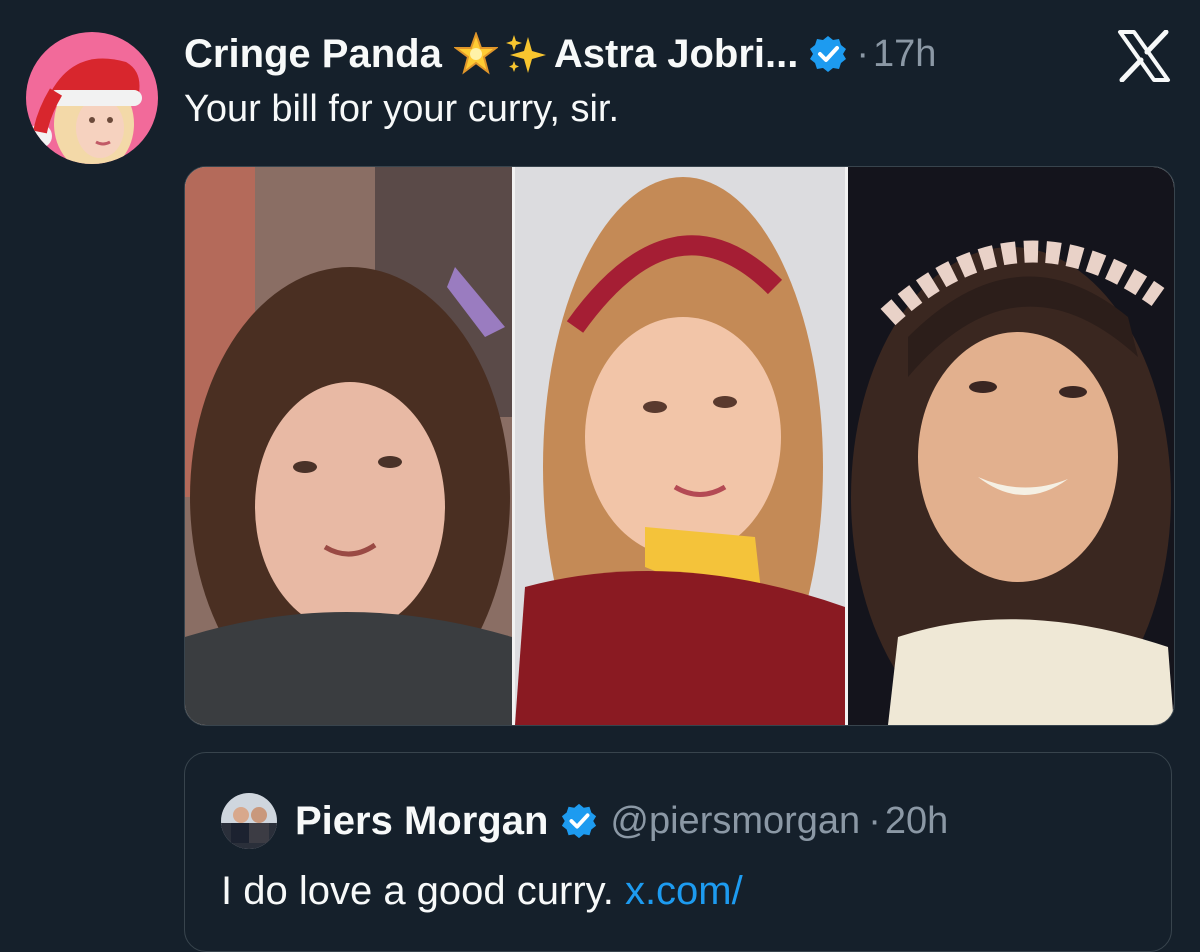  I want to click on quoted-post-text: I do love a good curry. x.com/, so click(482, 891).